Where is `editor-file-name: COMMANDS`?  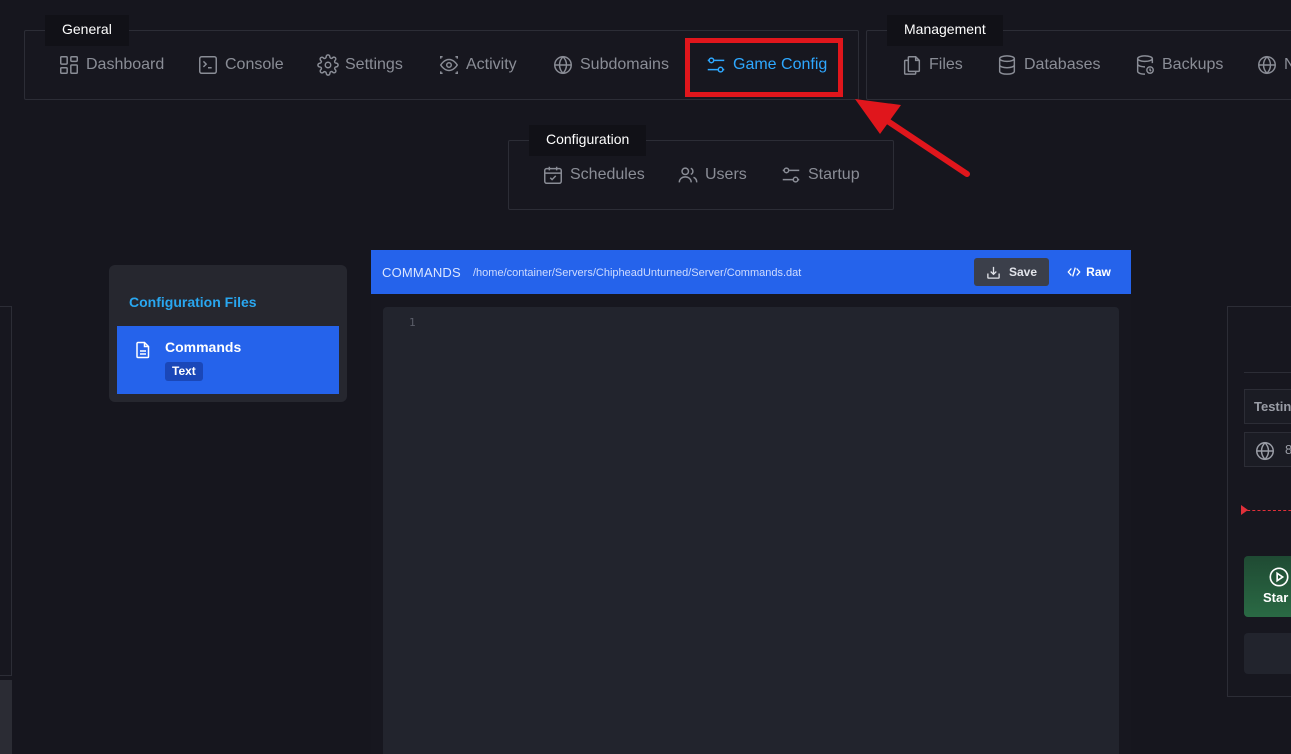
editor-file-name: COMMANDS is located at coordinates (421, 272).